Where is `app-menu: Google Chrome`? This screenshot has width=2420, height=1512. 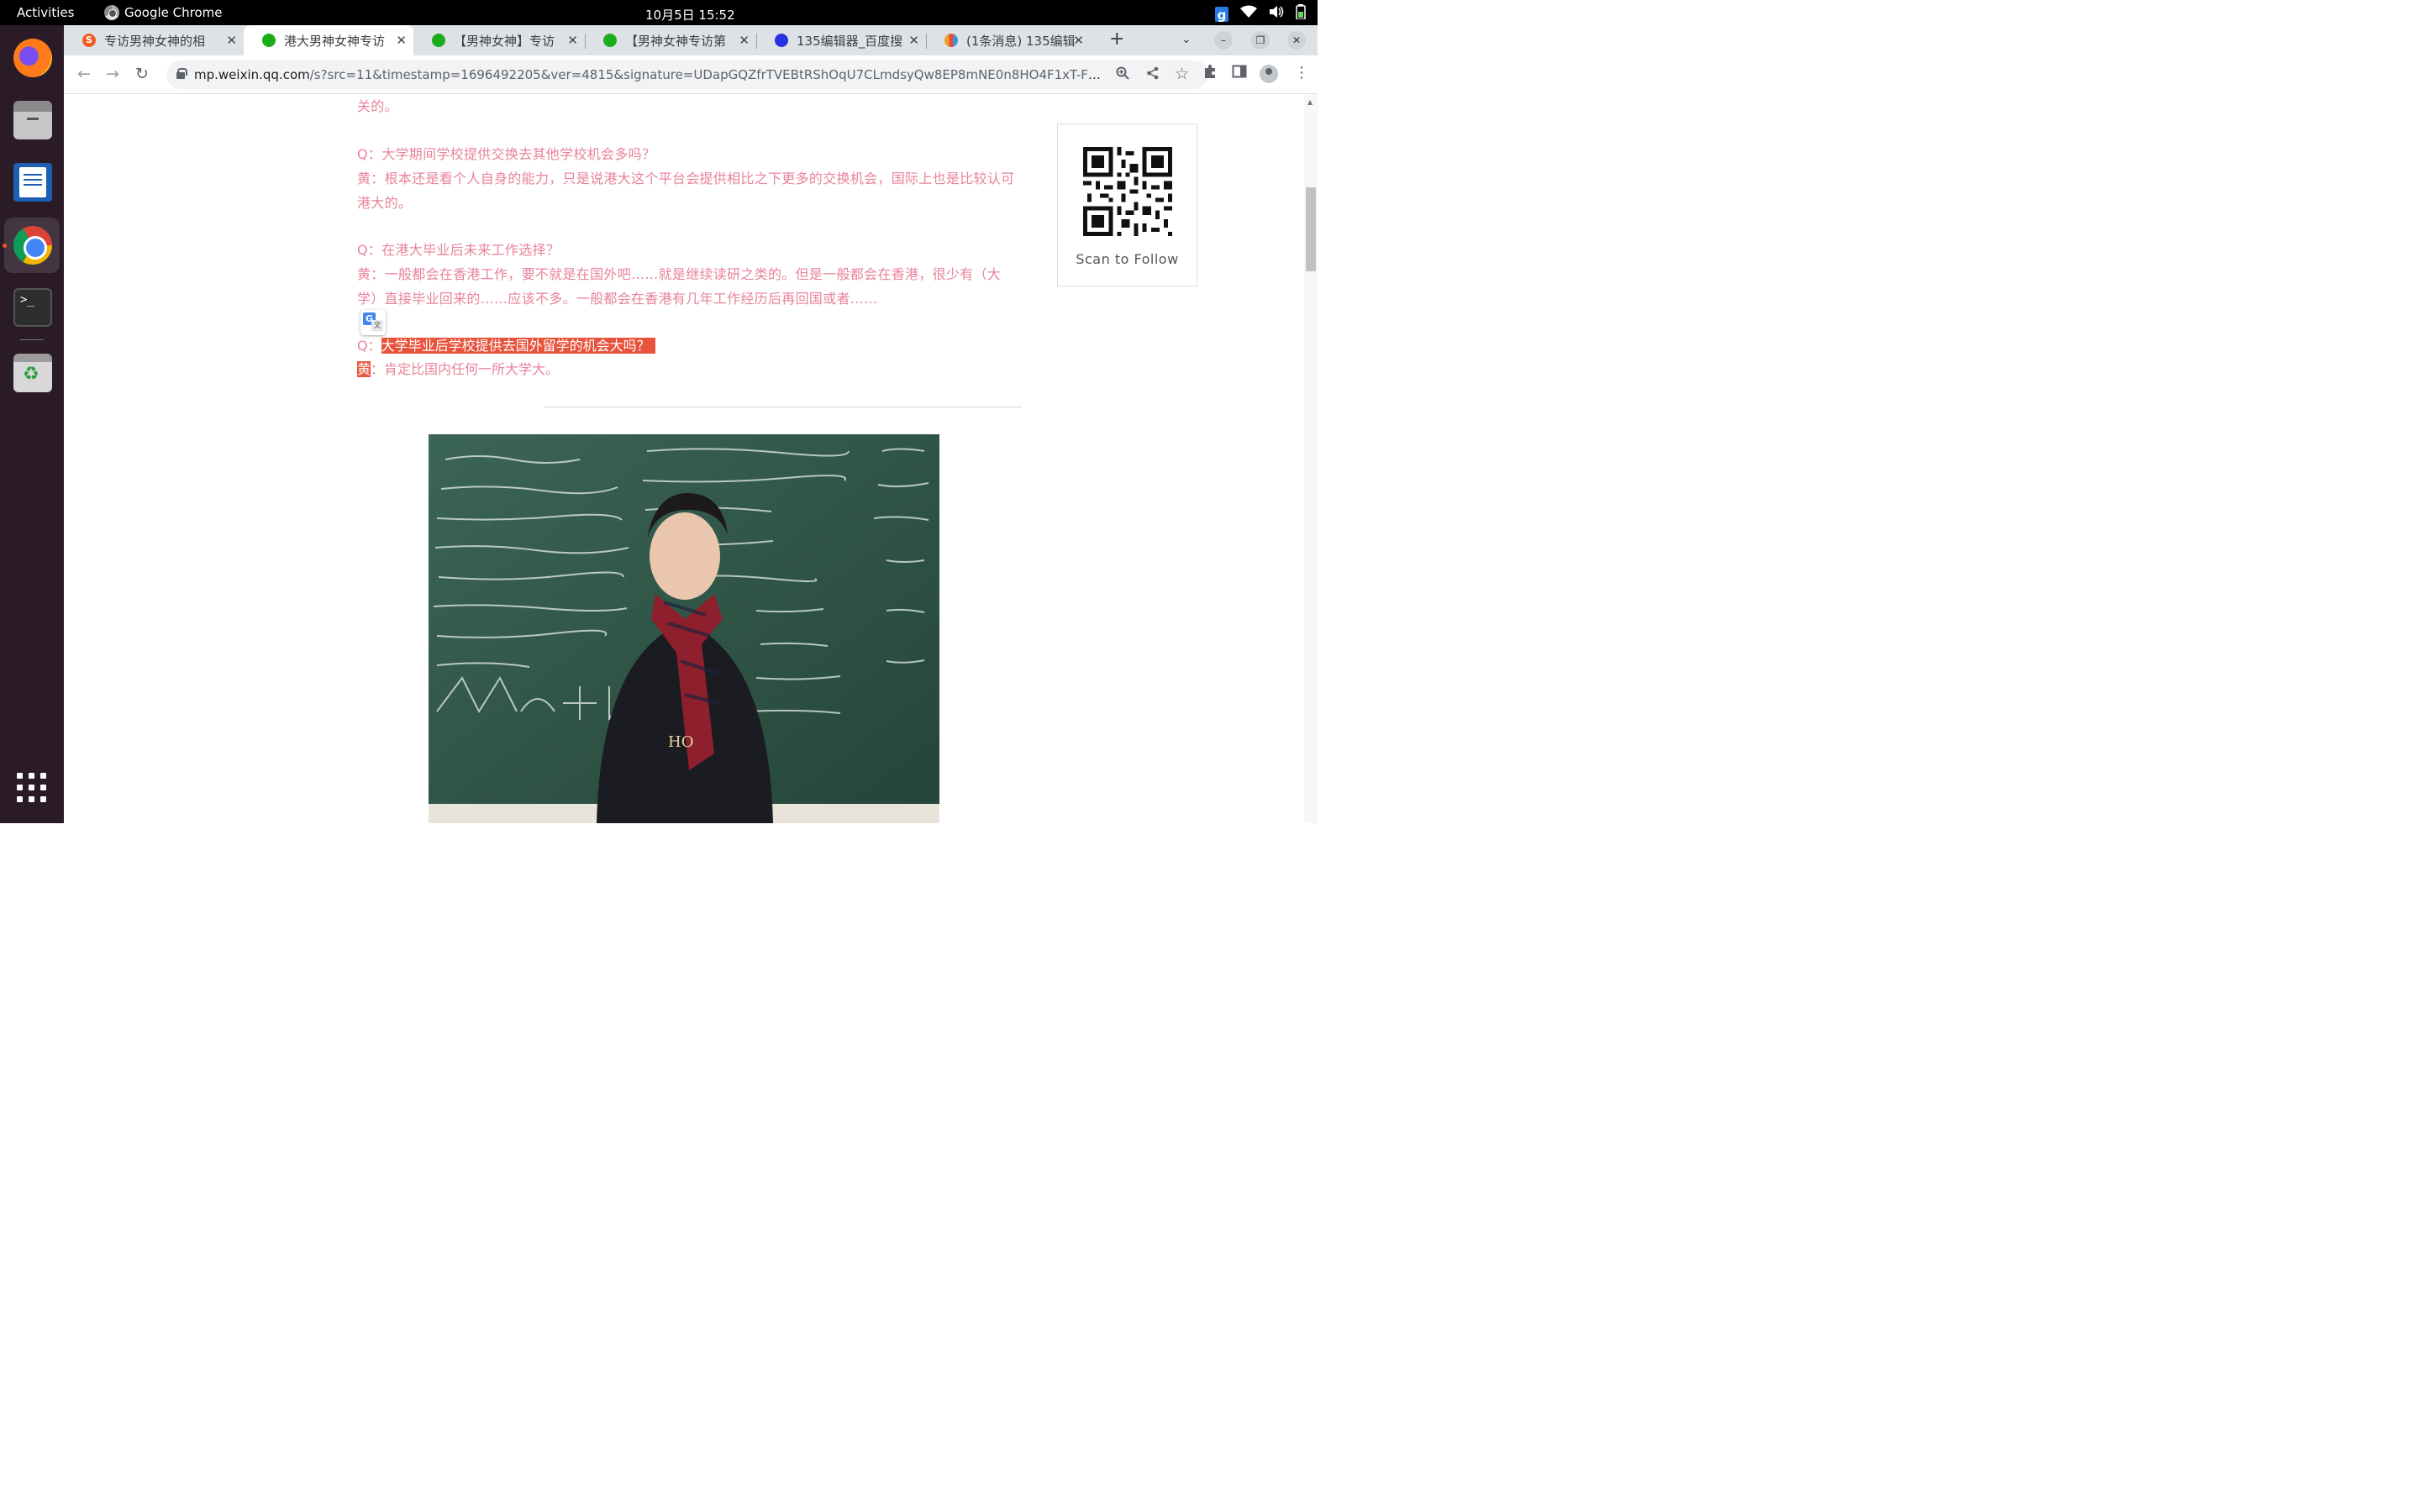
app-menu: Google Chrome is located at coordinates (163, 12).